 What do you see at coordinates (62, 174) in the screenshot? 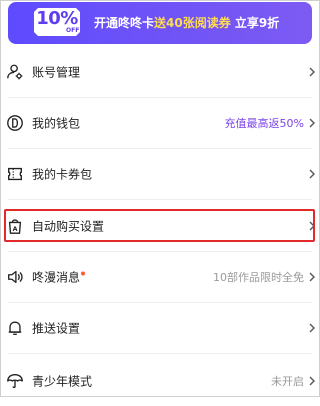
I see `menu-item-label: 我的卡券包` at bounding box center [62, 174].